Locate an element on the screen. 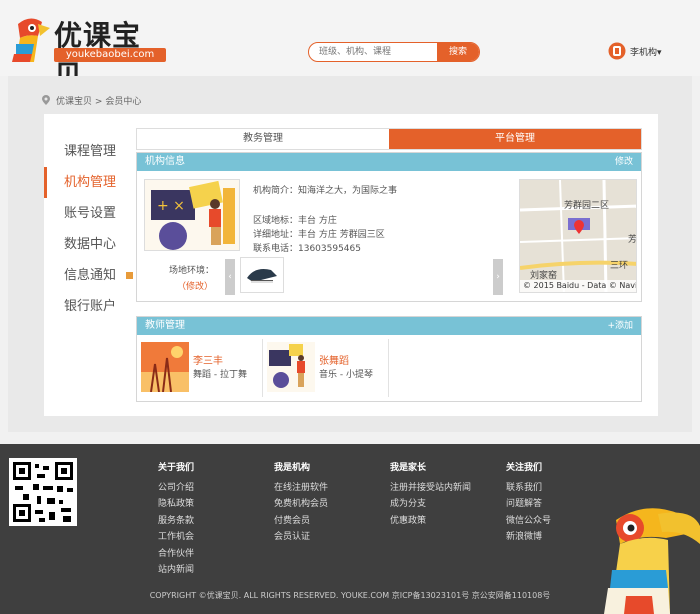 This screenshot has height=614, width=700. new-badge-icon is located at coordinates (129, 275).